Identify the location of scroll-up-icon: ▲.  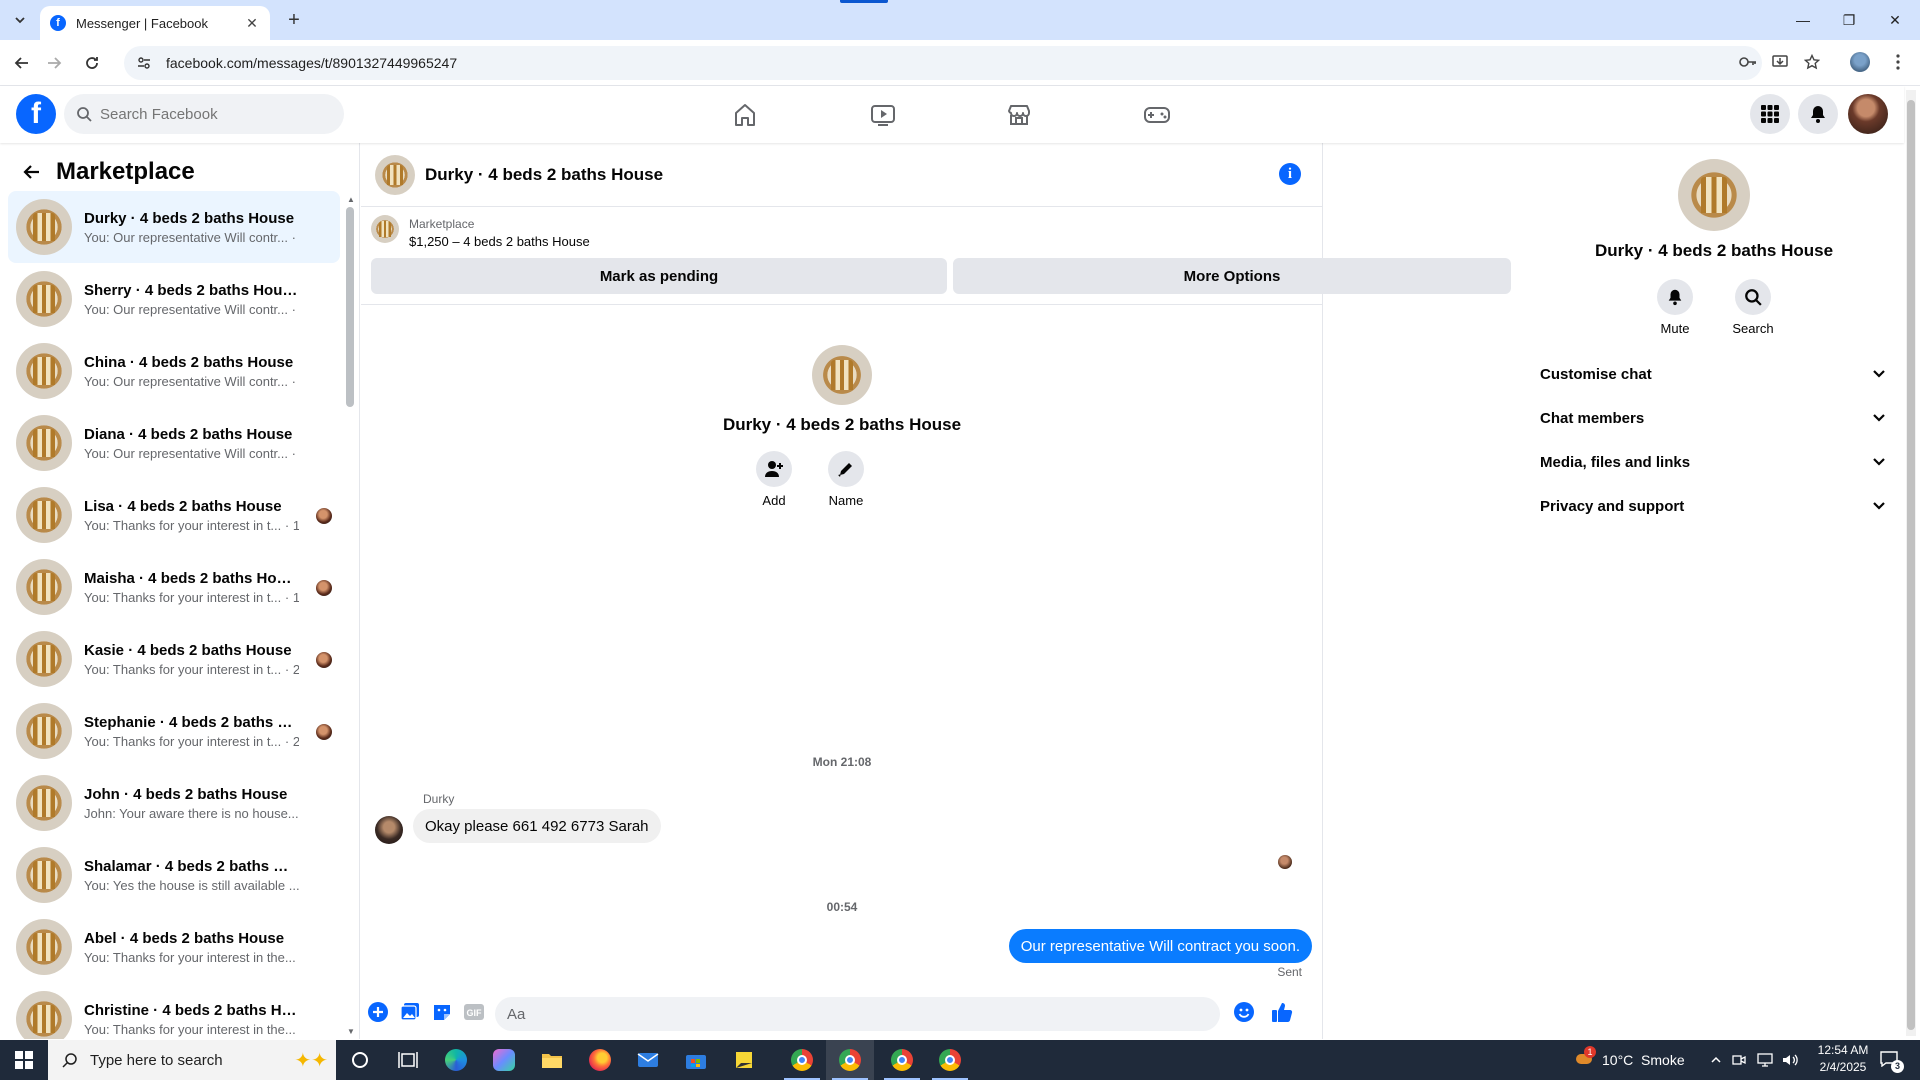
(351, 199).